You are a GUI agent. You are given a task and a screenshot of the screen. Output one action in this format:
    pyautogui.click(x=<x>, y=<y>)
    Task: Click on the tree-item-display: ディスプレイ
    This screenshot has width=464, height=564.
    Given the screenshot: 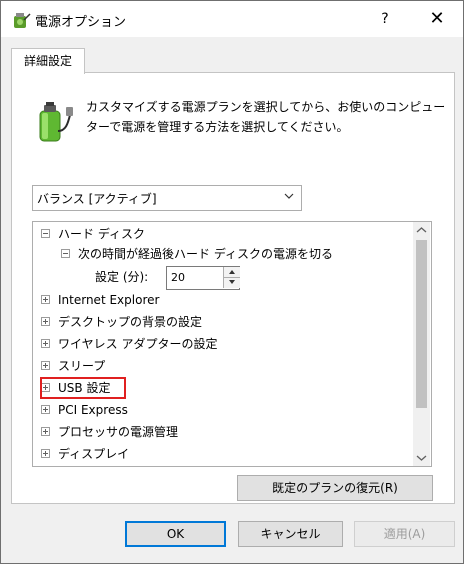 What is the action you would take?
    pyautogui.click(x=85, y=454)
    